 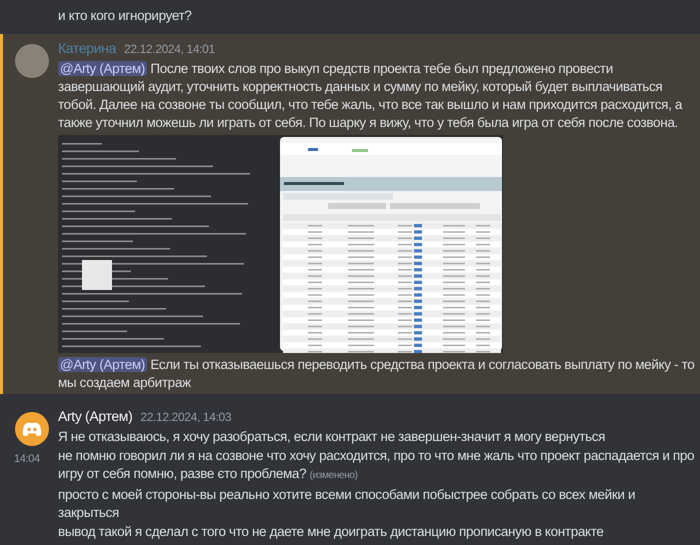 What do you see at coordinates (87, 48) in the screenshot?
I see `author-name: Катерина` at bounding box center [87, 48].